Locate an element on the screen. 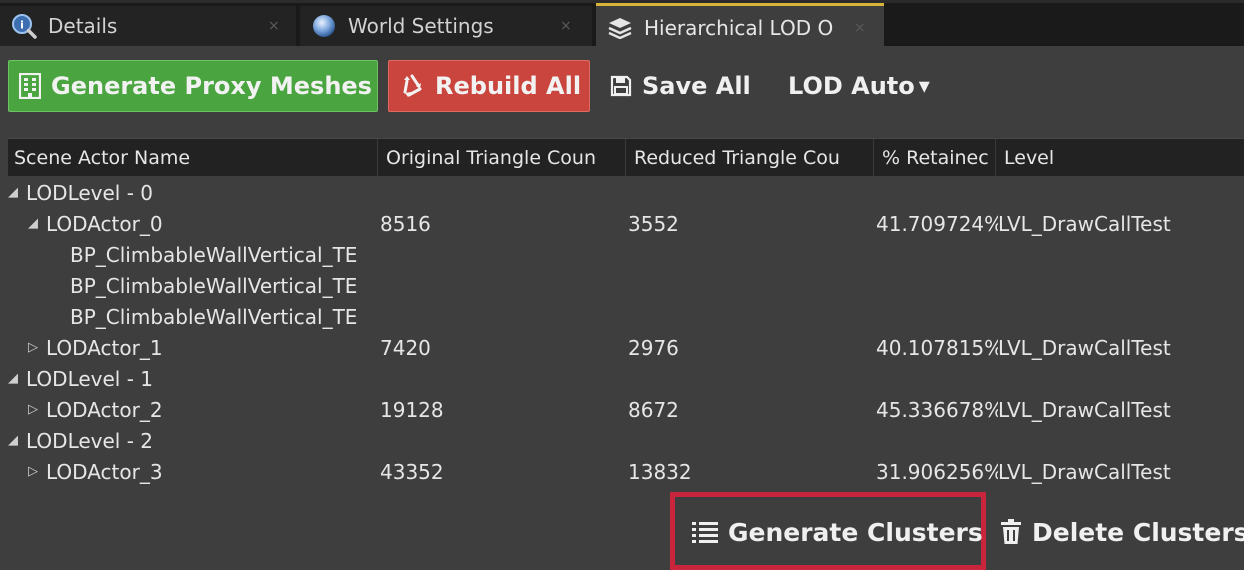 Image resolution: width=1244 pixels, height=570 pixels. cluster-actions-bar: Generate Clusters Delete Clusters is located at coordinates (622, 530).